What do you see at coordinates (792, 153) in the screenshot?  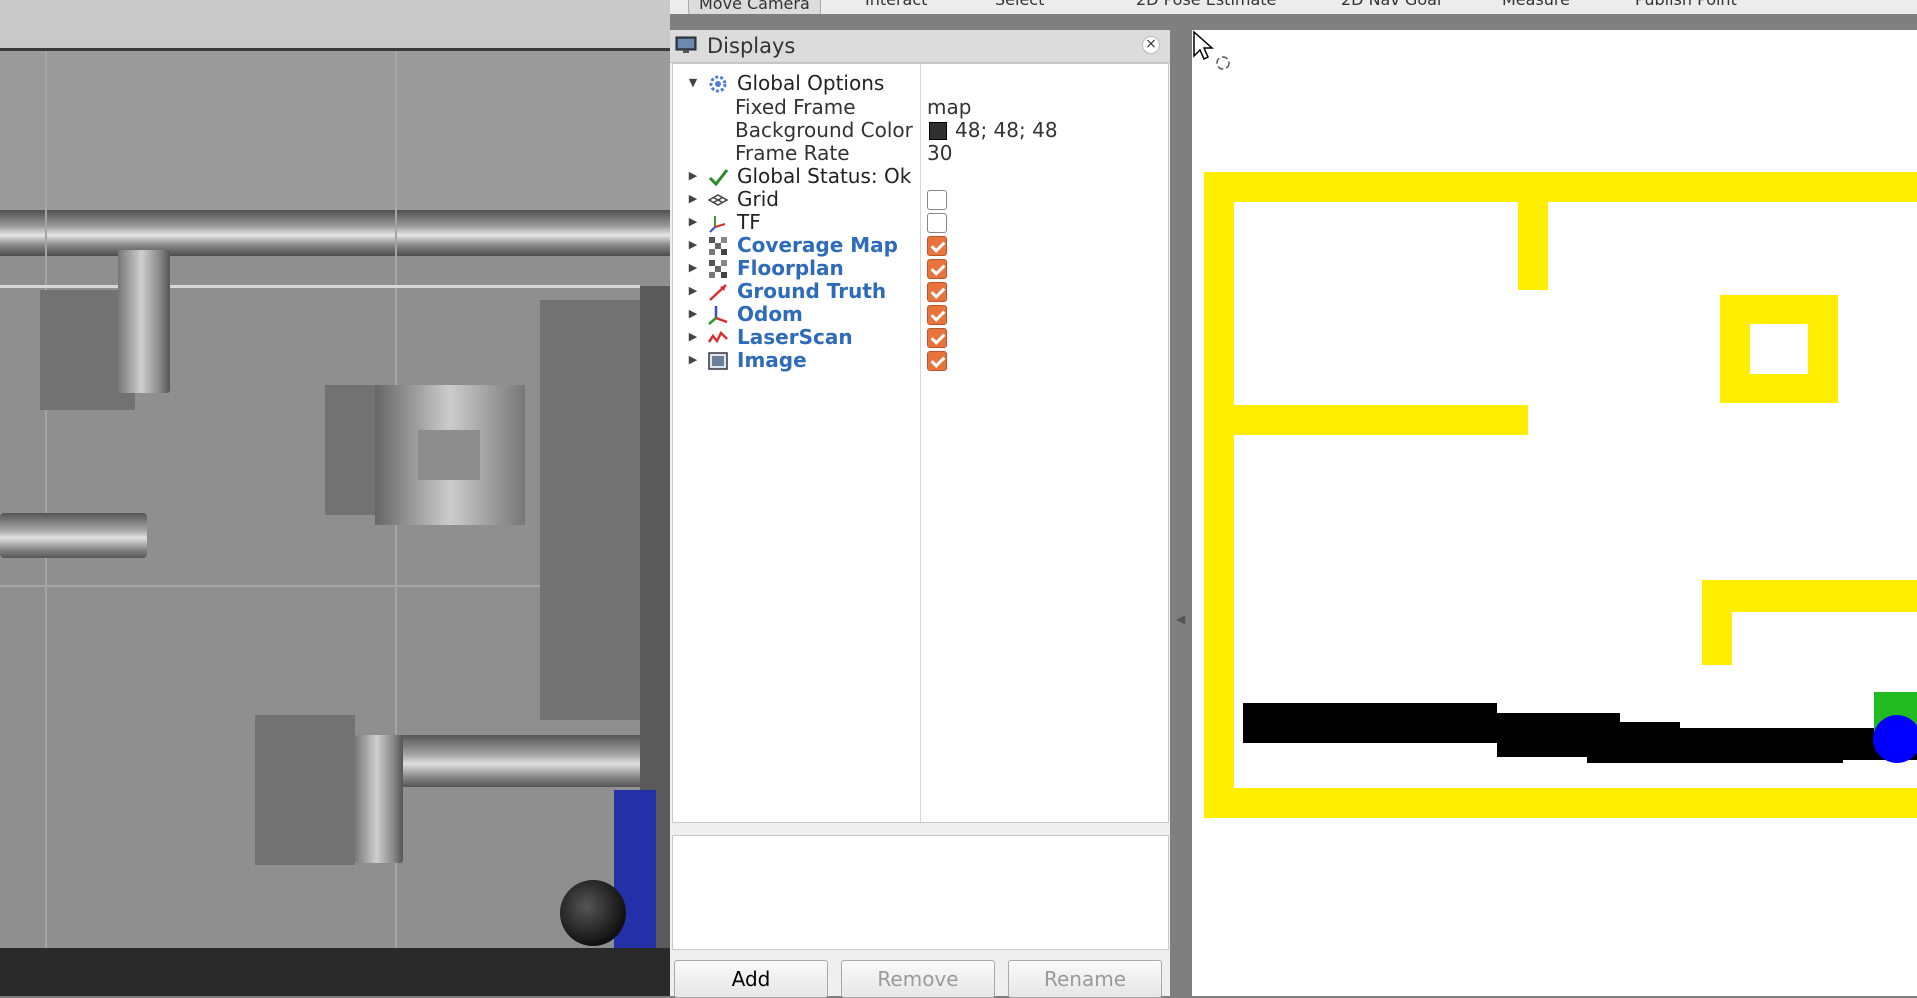 I see `property-name: Frame Rate` at bounding box center [792, 153].